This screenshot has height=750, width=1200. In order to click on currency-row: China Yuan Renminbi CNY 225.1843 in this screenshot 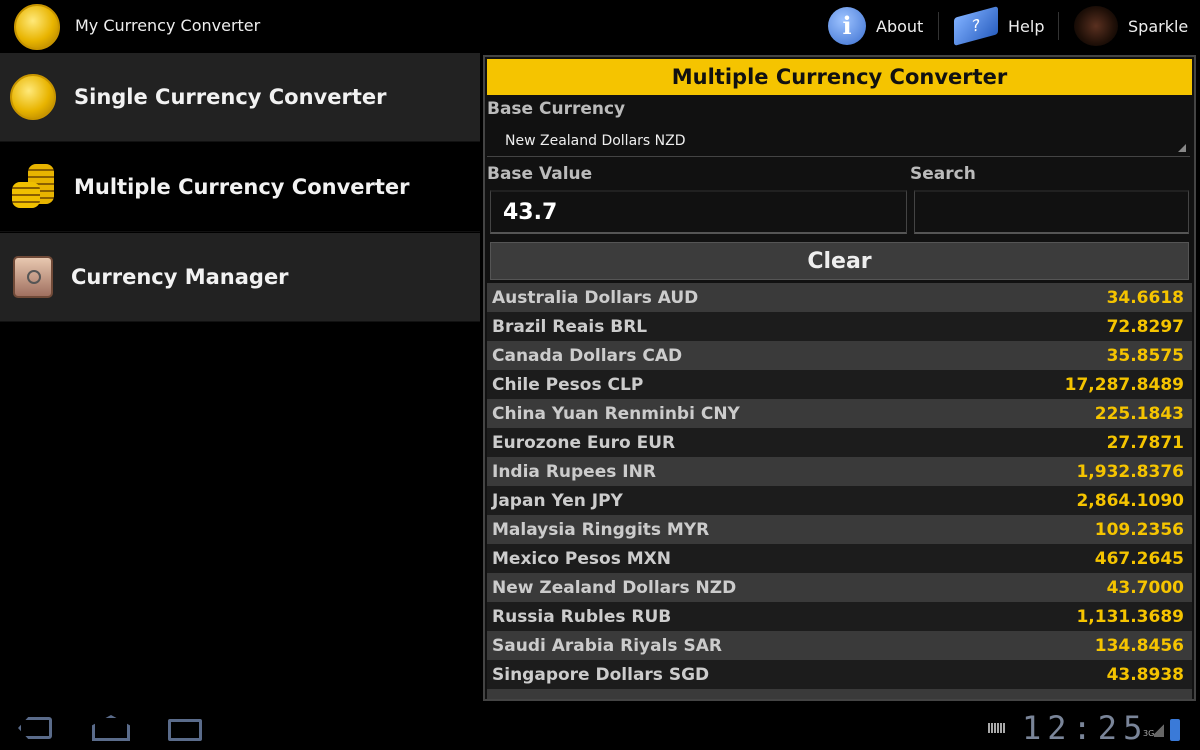, I will do `click(839, 413)`.